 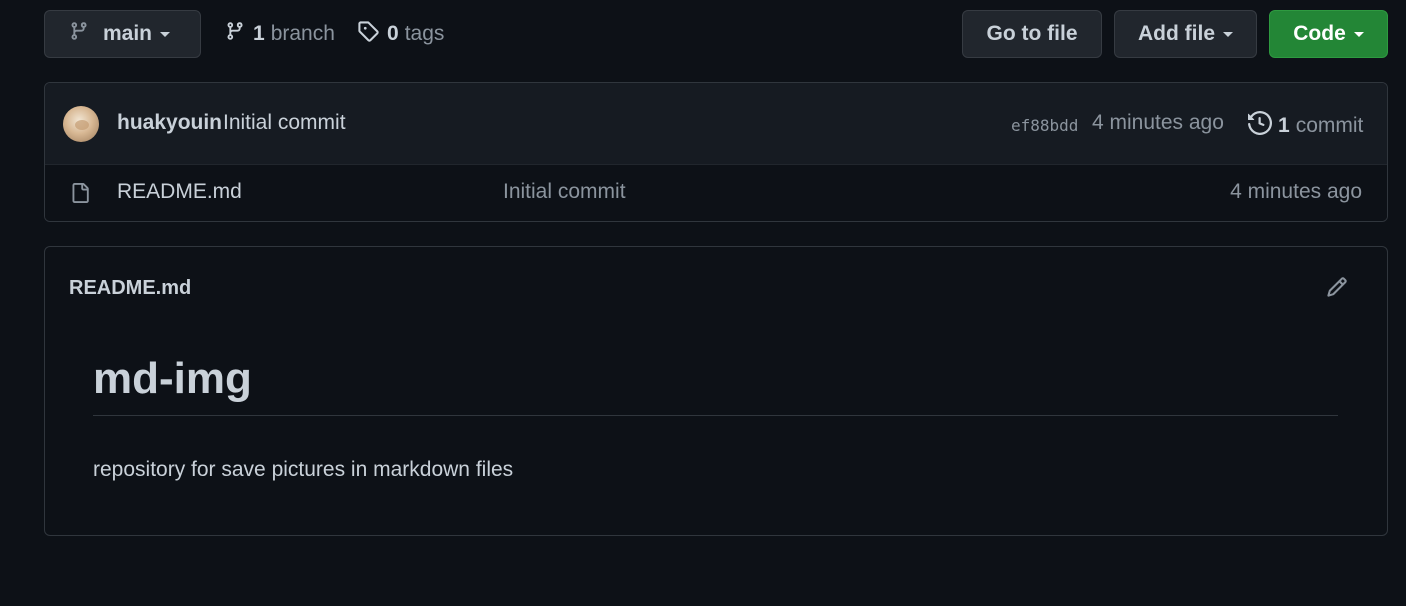 I want to click on edit-readme-button, so click(x=1337, y=289).